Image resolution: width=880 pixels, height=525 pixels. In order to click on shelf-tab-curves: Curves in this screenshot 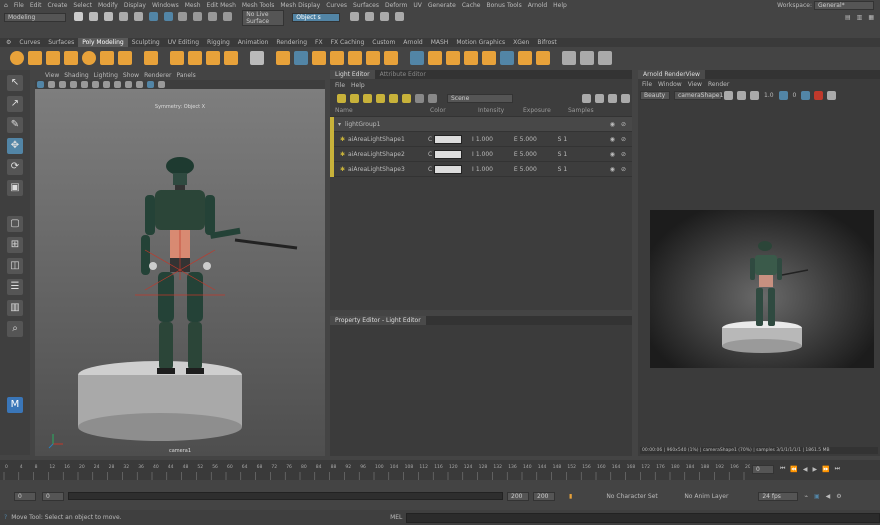, I will do `click(29, 42)`.